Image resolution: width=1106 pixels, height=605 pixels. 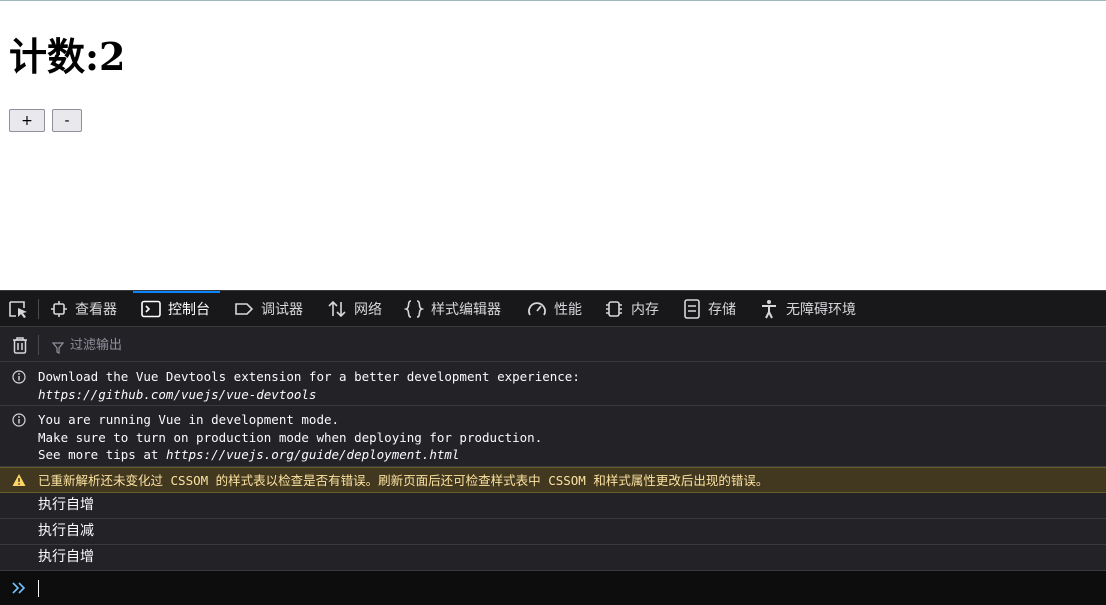 I want to click on tab-inspector: 查看器, so click(x=83, y=309).